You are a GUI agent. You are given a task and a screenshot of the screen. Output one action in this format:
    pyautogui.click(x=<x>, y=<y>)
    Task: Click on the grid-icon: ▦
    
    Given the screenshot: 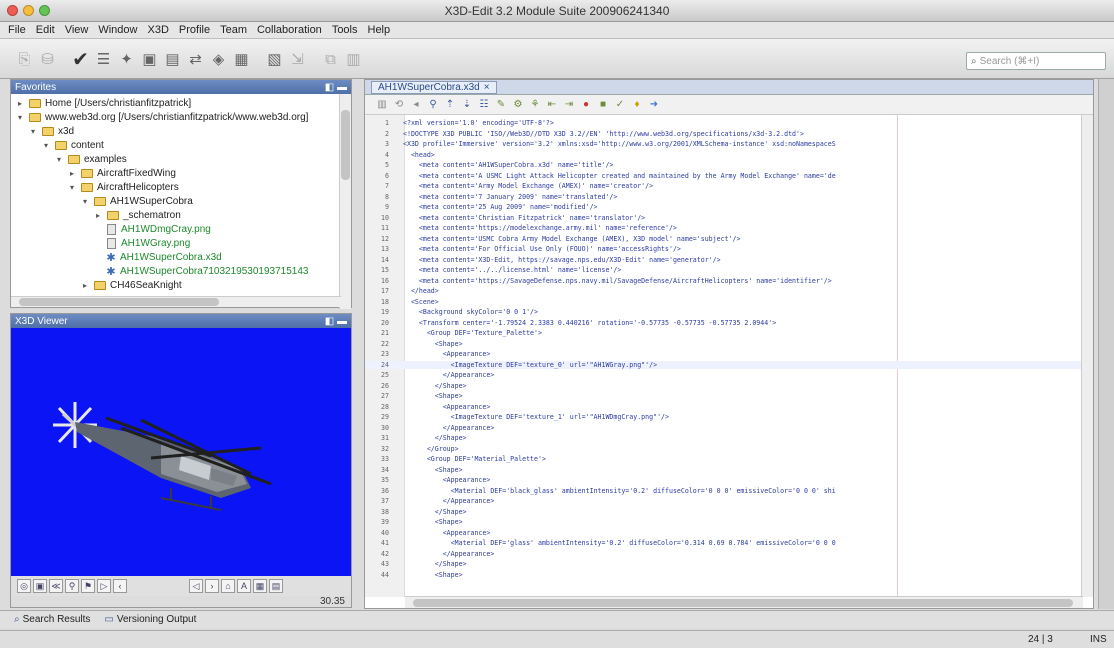 What is the action you would take?
    pyautogui.click(x=260, y=586)
    